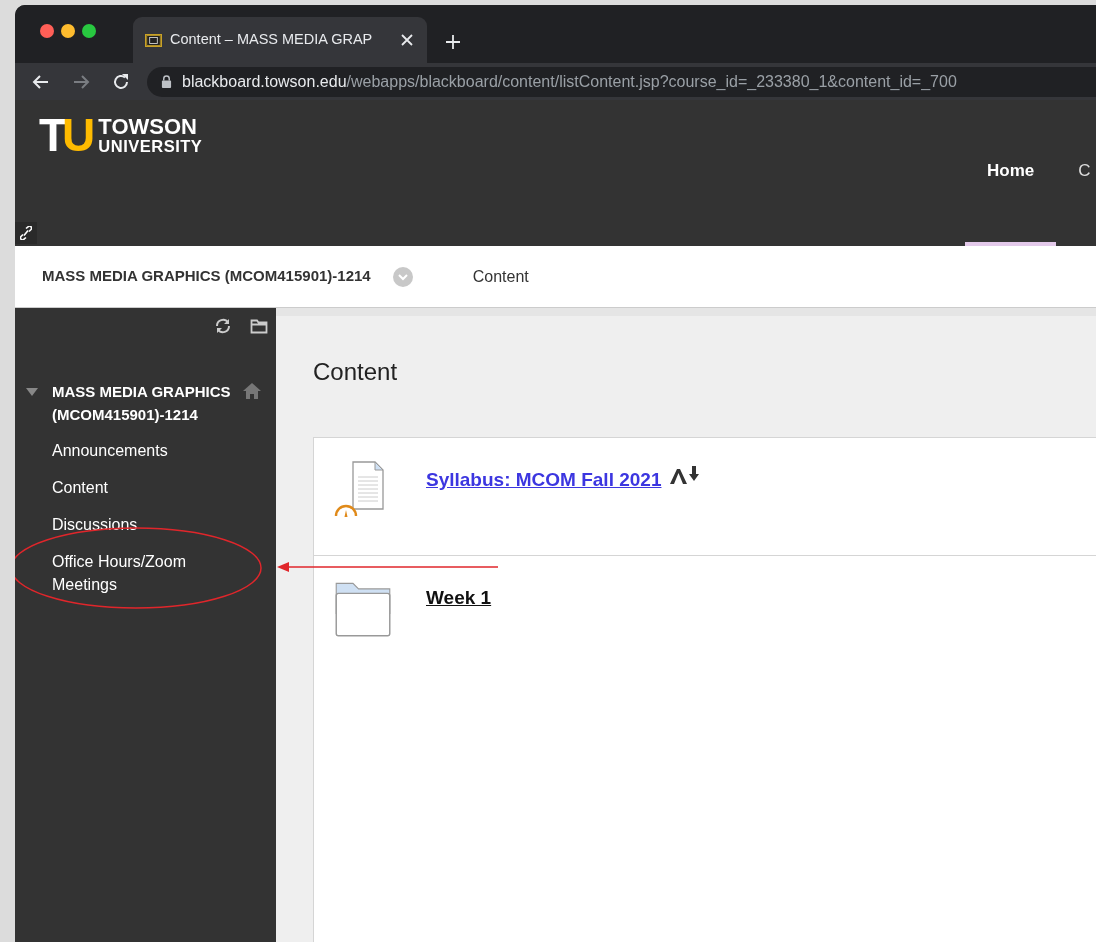 The width and height of the screenshot is (1096, 942). I want to click on folder-icon, so click(259, 326).